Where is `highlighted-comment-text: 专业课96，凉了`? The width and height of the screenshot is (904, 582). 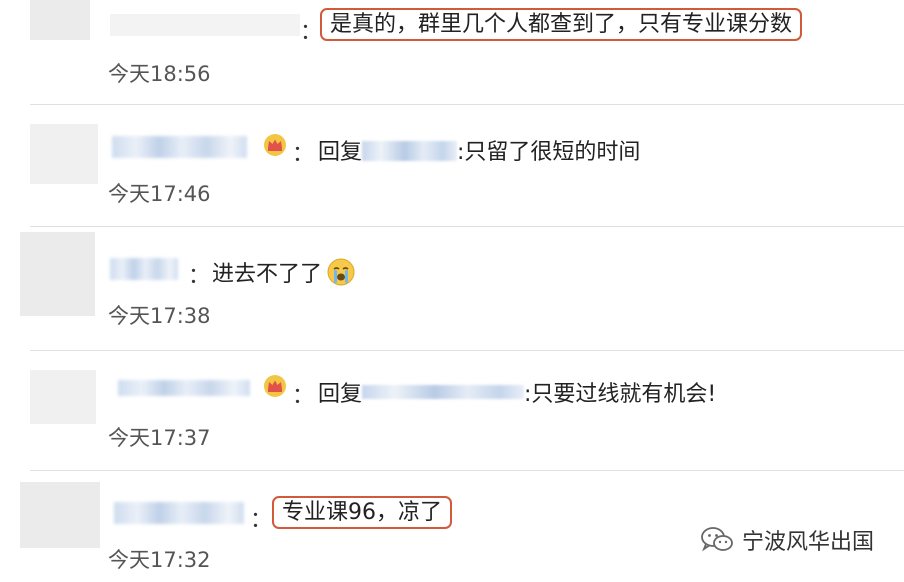 highlighted-comment-text: 专业课96，凉了 is located at coordinates (362, 512).